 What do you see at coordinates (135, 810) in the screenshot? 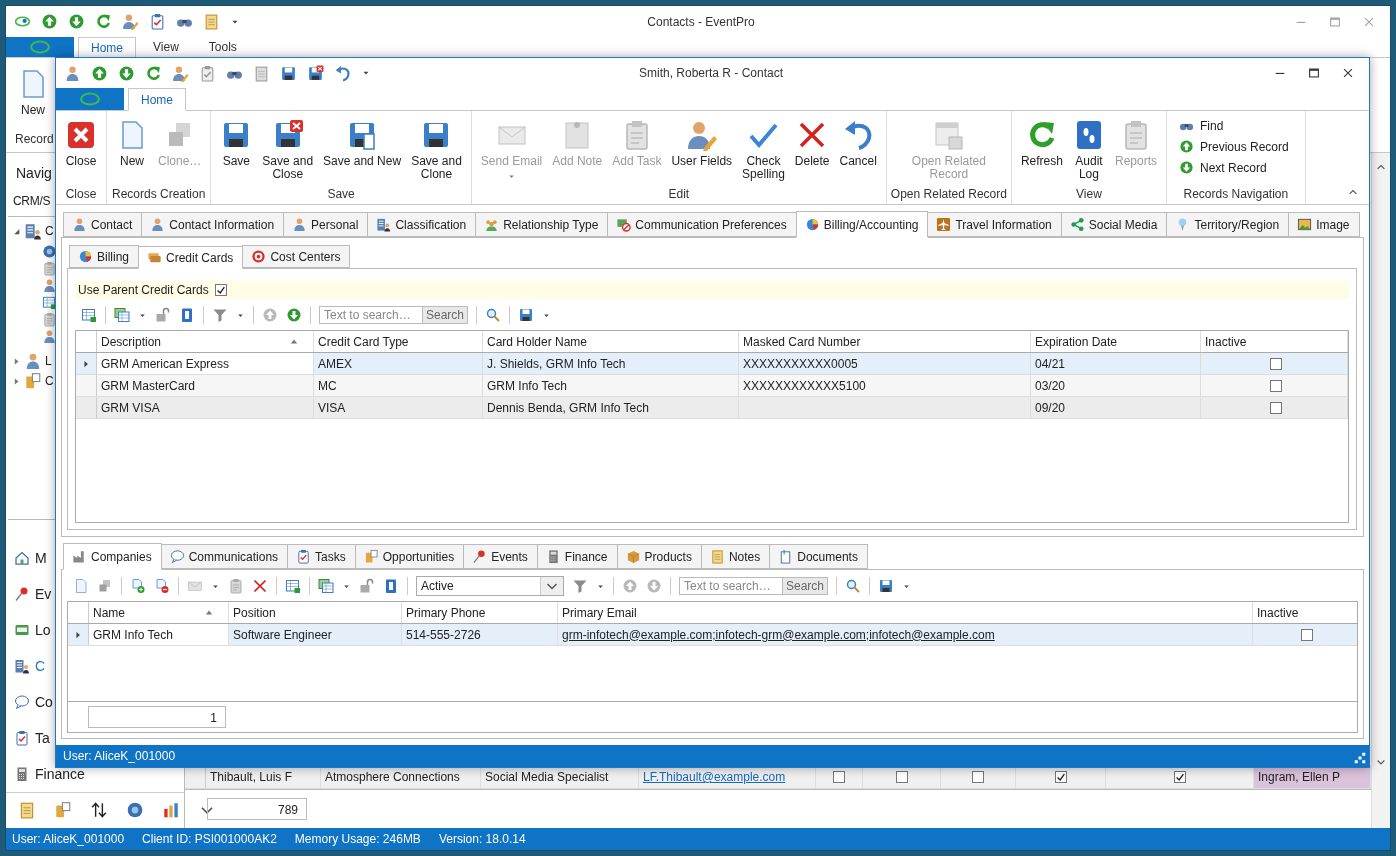
I see `globe-icon` at bounding box center [135, 810].